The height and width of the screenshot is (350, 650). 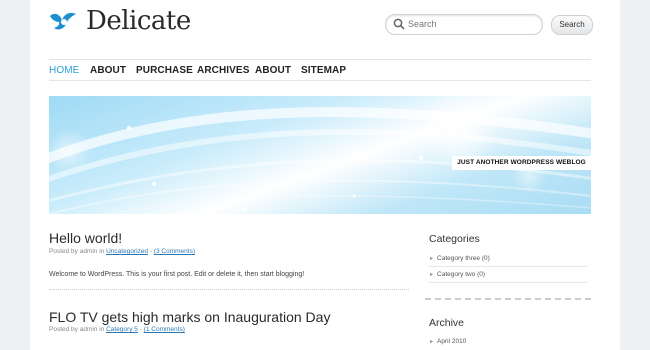 I want to click on archive-item: ▸ April 2010, so click(x=448, y=341).